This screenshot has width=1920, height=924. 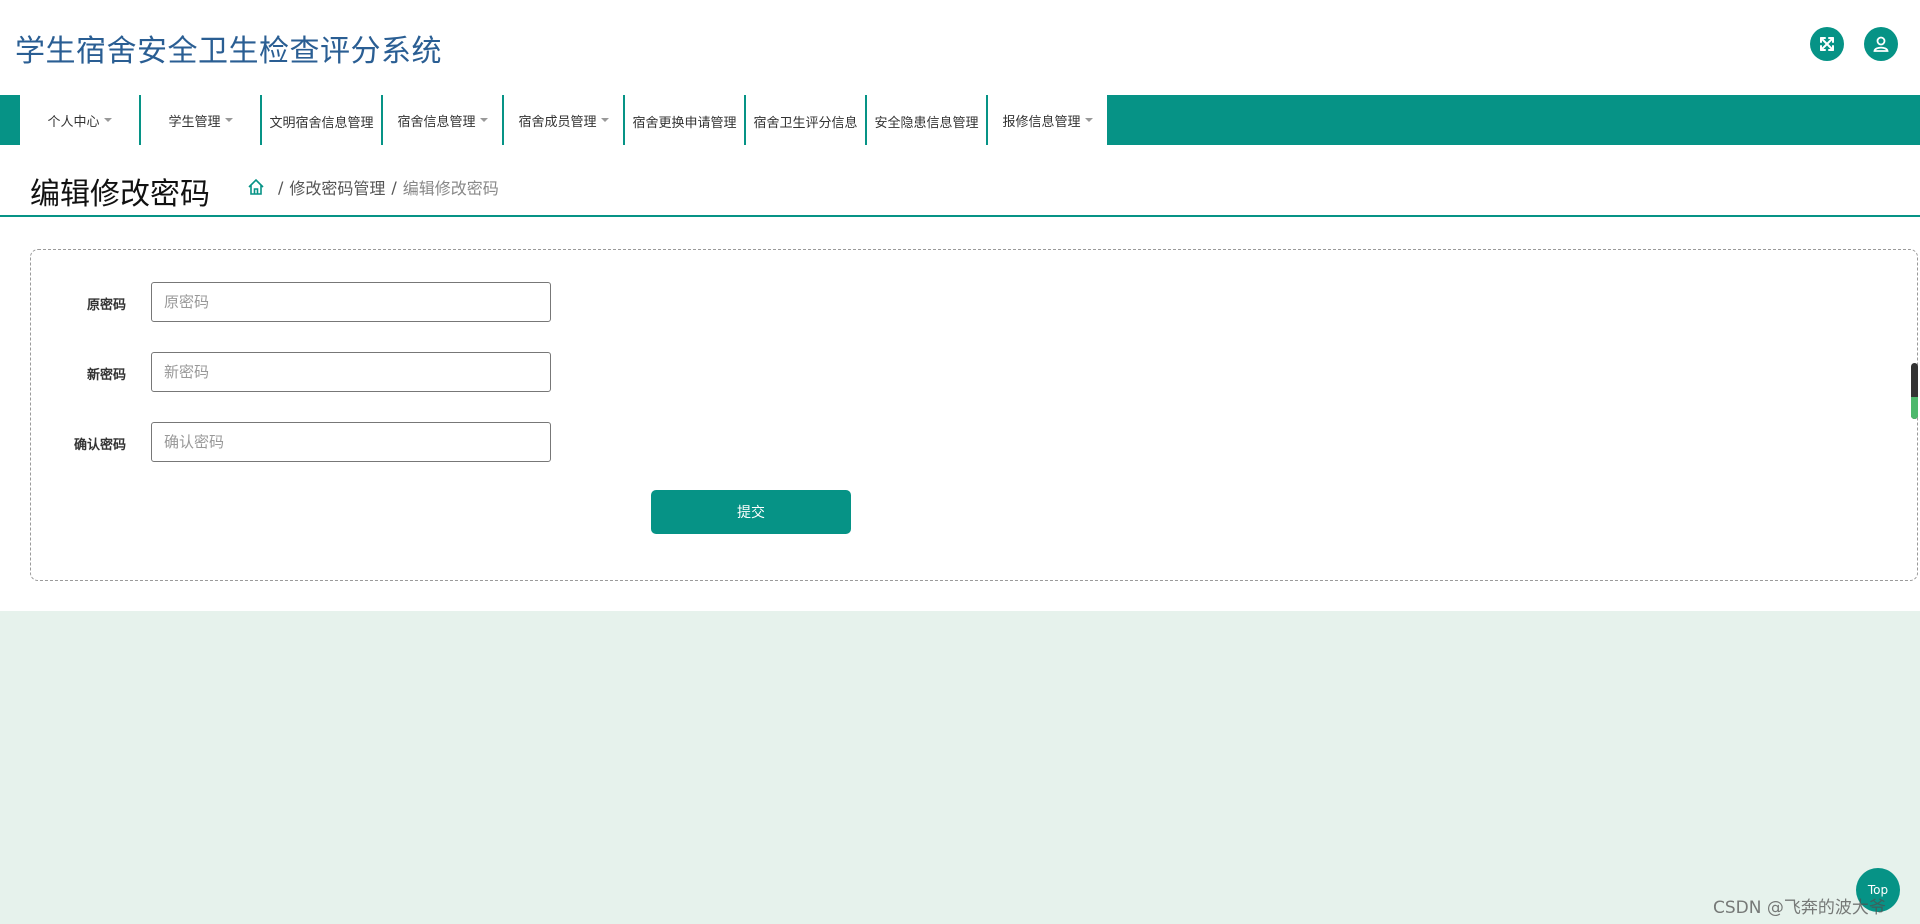 I want to click on old-password-label: 原密码, so click(x=106, y=305).